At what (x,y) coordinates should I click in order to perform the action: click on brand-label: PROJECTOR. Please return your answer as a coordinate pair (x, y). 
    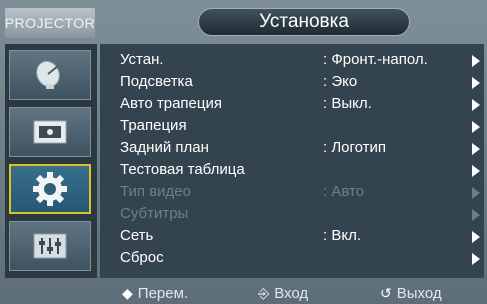
    Looking at the image, I should click on (50, 23).